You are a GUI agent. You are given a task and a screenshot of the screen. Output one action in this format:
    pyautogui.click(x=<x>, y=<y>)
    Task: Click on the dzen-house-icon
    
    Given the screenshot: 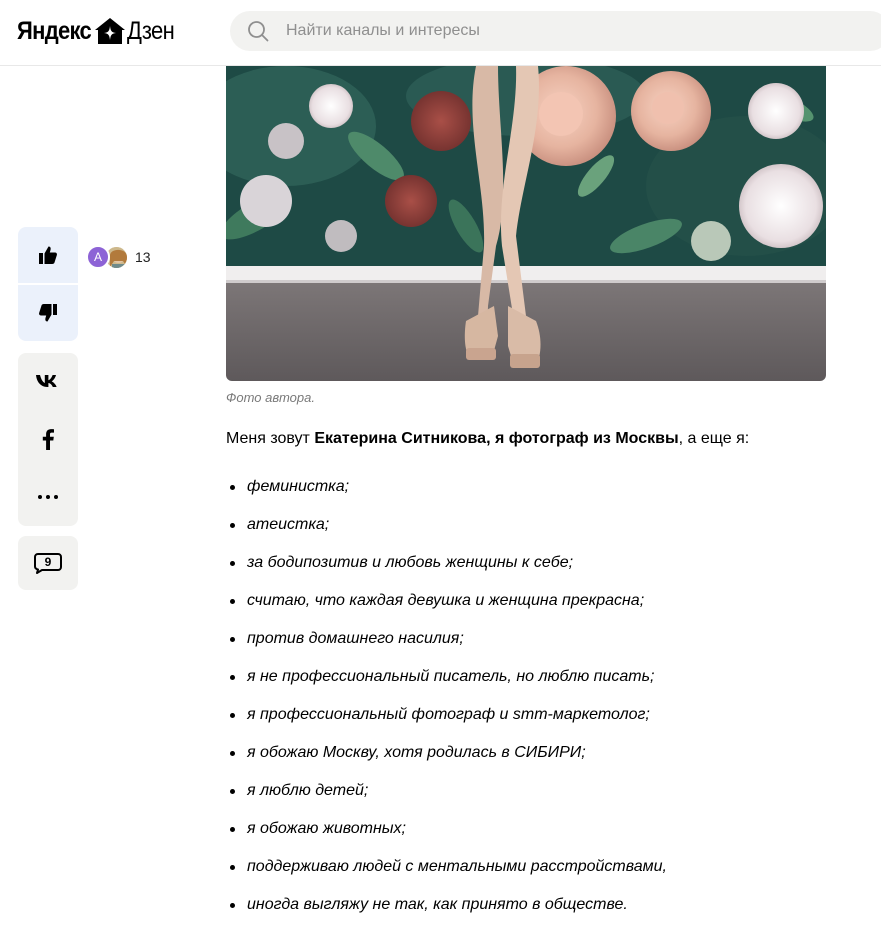 What is the action you would take?
    pyautogui.click(x=110, y=31)
    